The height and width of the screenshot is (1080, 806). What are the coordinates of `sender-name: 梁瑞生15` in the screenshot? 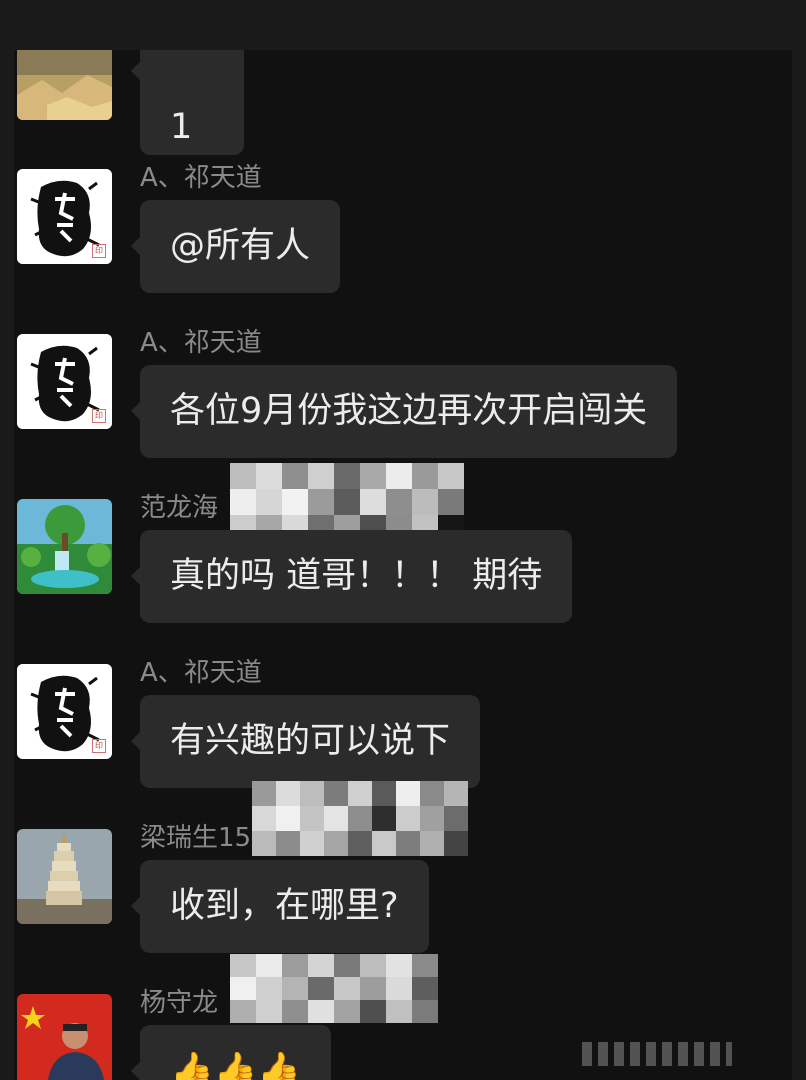 It's located at (196, 838).